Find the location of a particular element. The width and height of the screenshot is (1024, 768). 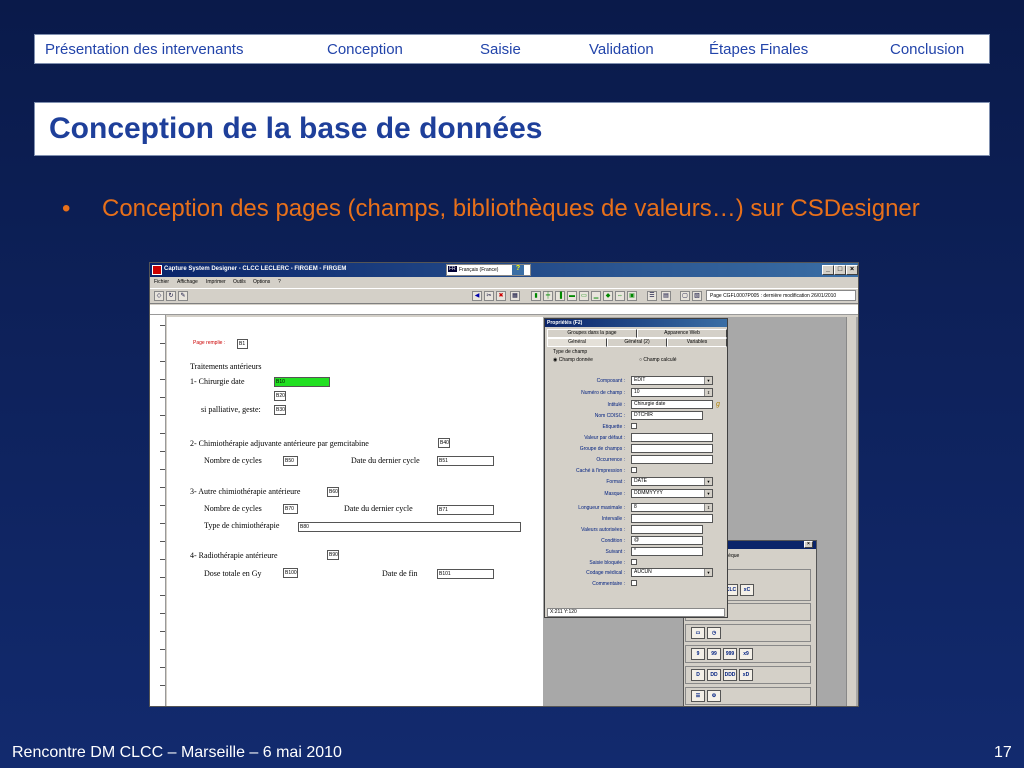

prop-nom-cdisc: DTCHIR is located at coordinates (667, 415).